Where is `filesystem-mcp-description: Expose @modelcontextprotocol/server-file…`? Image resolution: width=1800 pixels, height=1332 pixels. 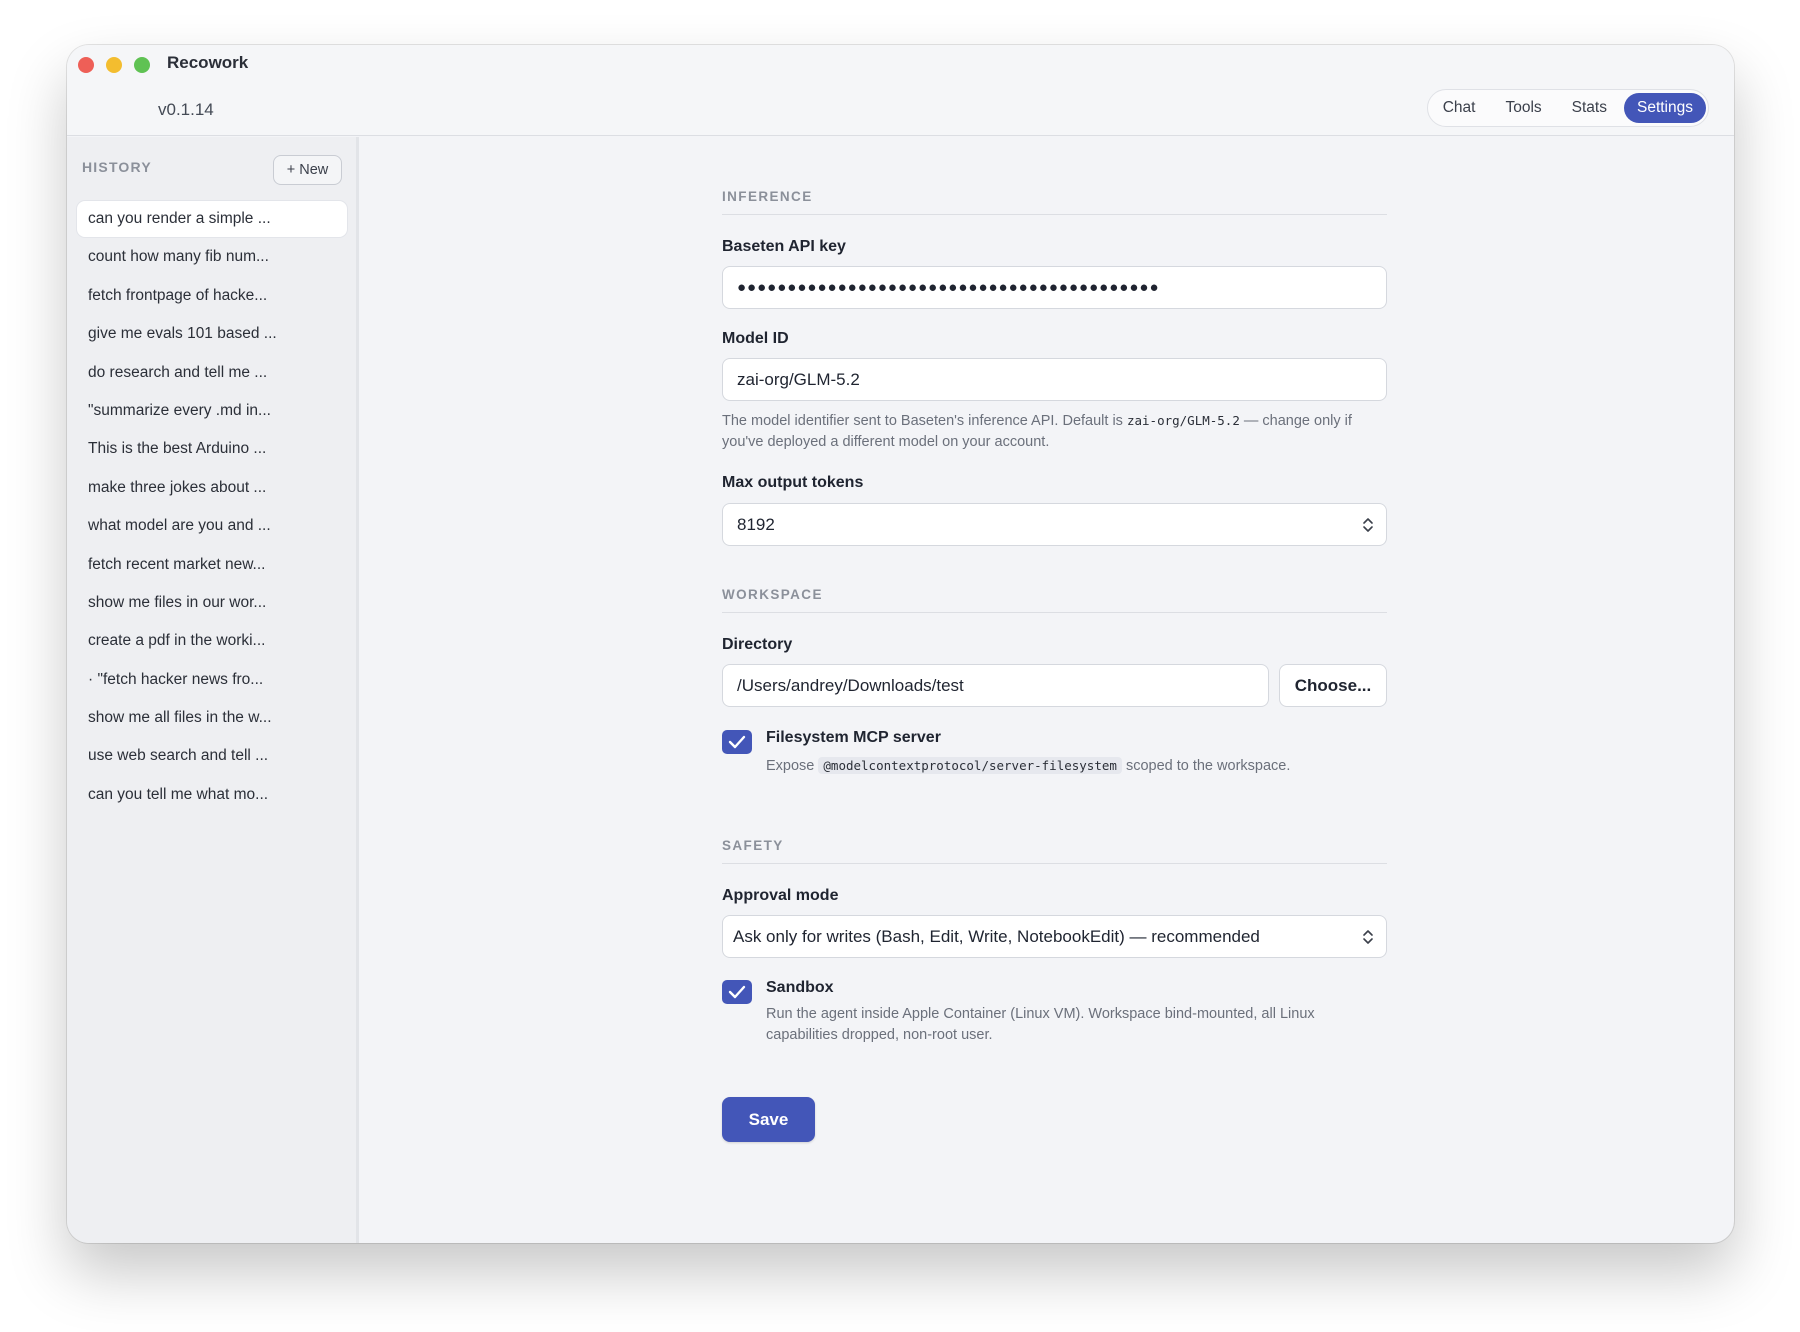
filesystem-mcp-description: Expose @modelcontextprotocol/server-file… is located at coordinates (1066, 766).